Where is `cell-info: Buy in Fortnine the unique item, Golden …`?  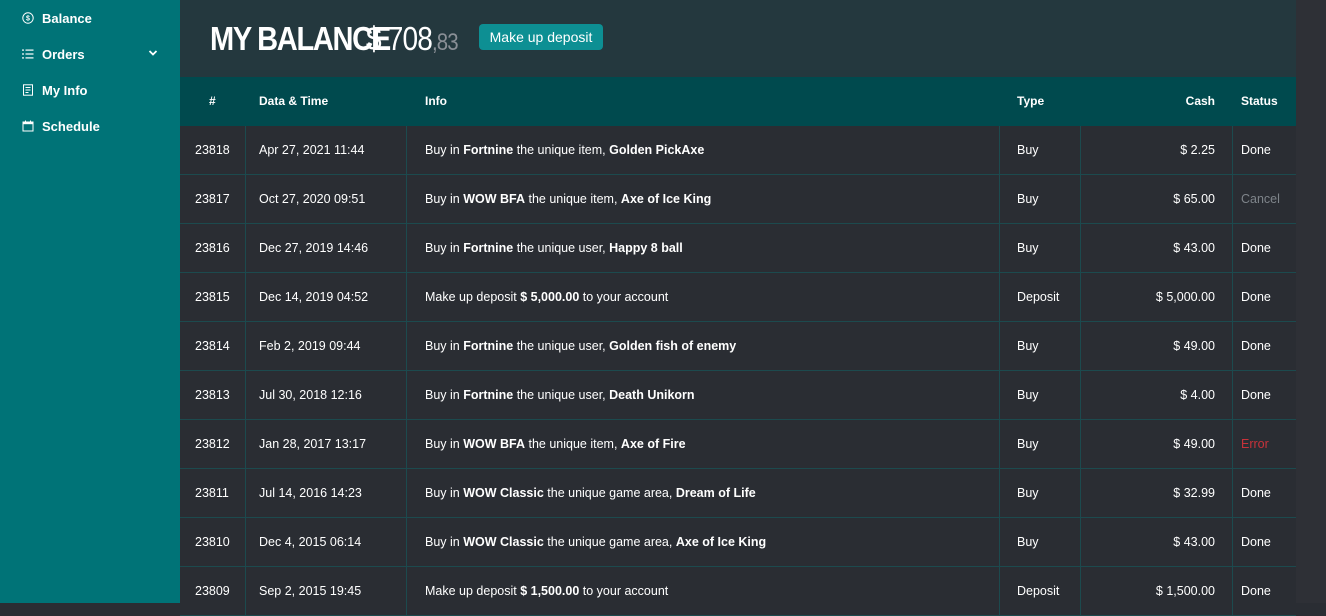
cell-info: Buy in Fortnine the unique item, Golden … is located at coordinates (564, 150).